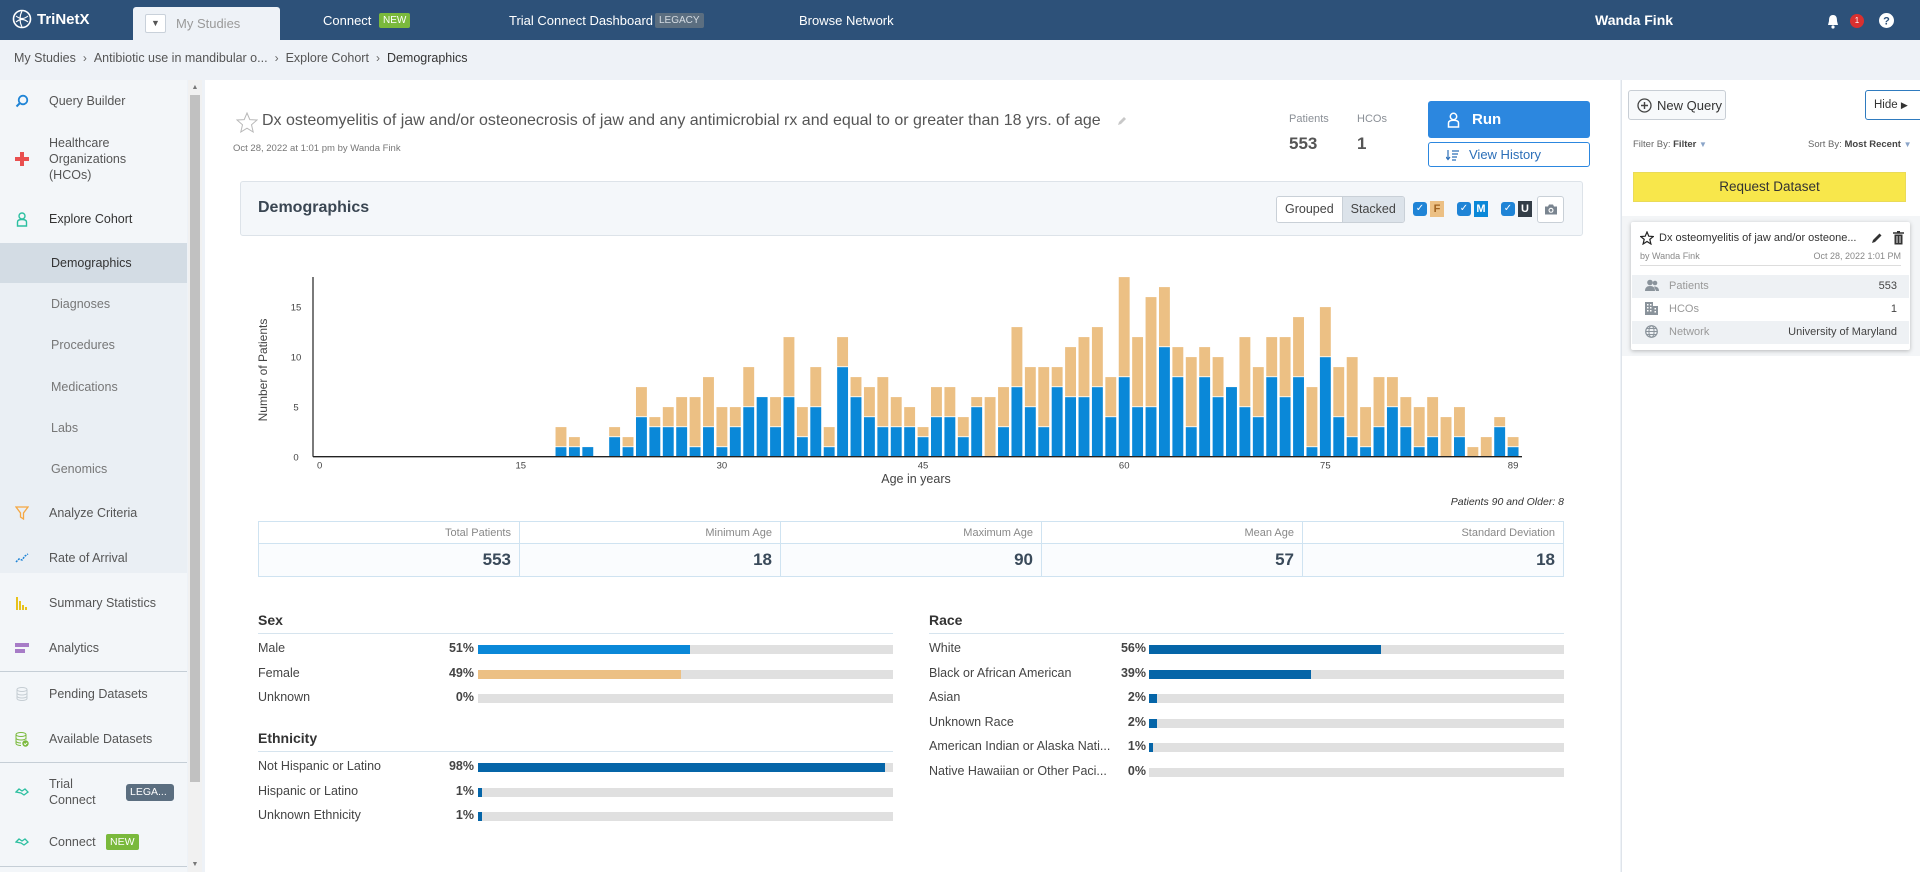 The height and width of the screenshot is (872, 1920). Describe the element at coordinates (93, 304) in the screenshot. I see `sidebar-item-diagnoses: Diagnoses` at that location.